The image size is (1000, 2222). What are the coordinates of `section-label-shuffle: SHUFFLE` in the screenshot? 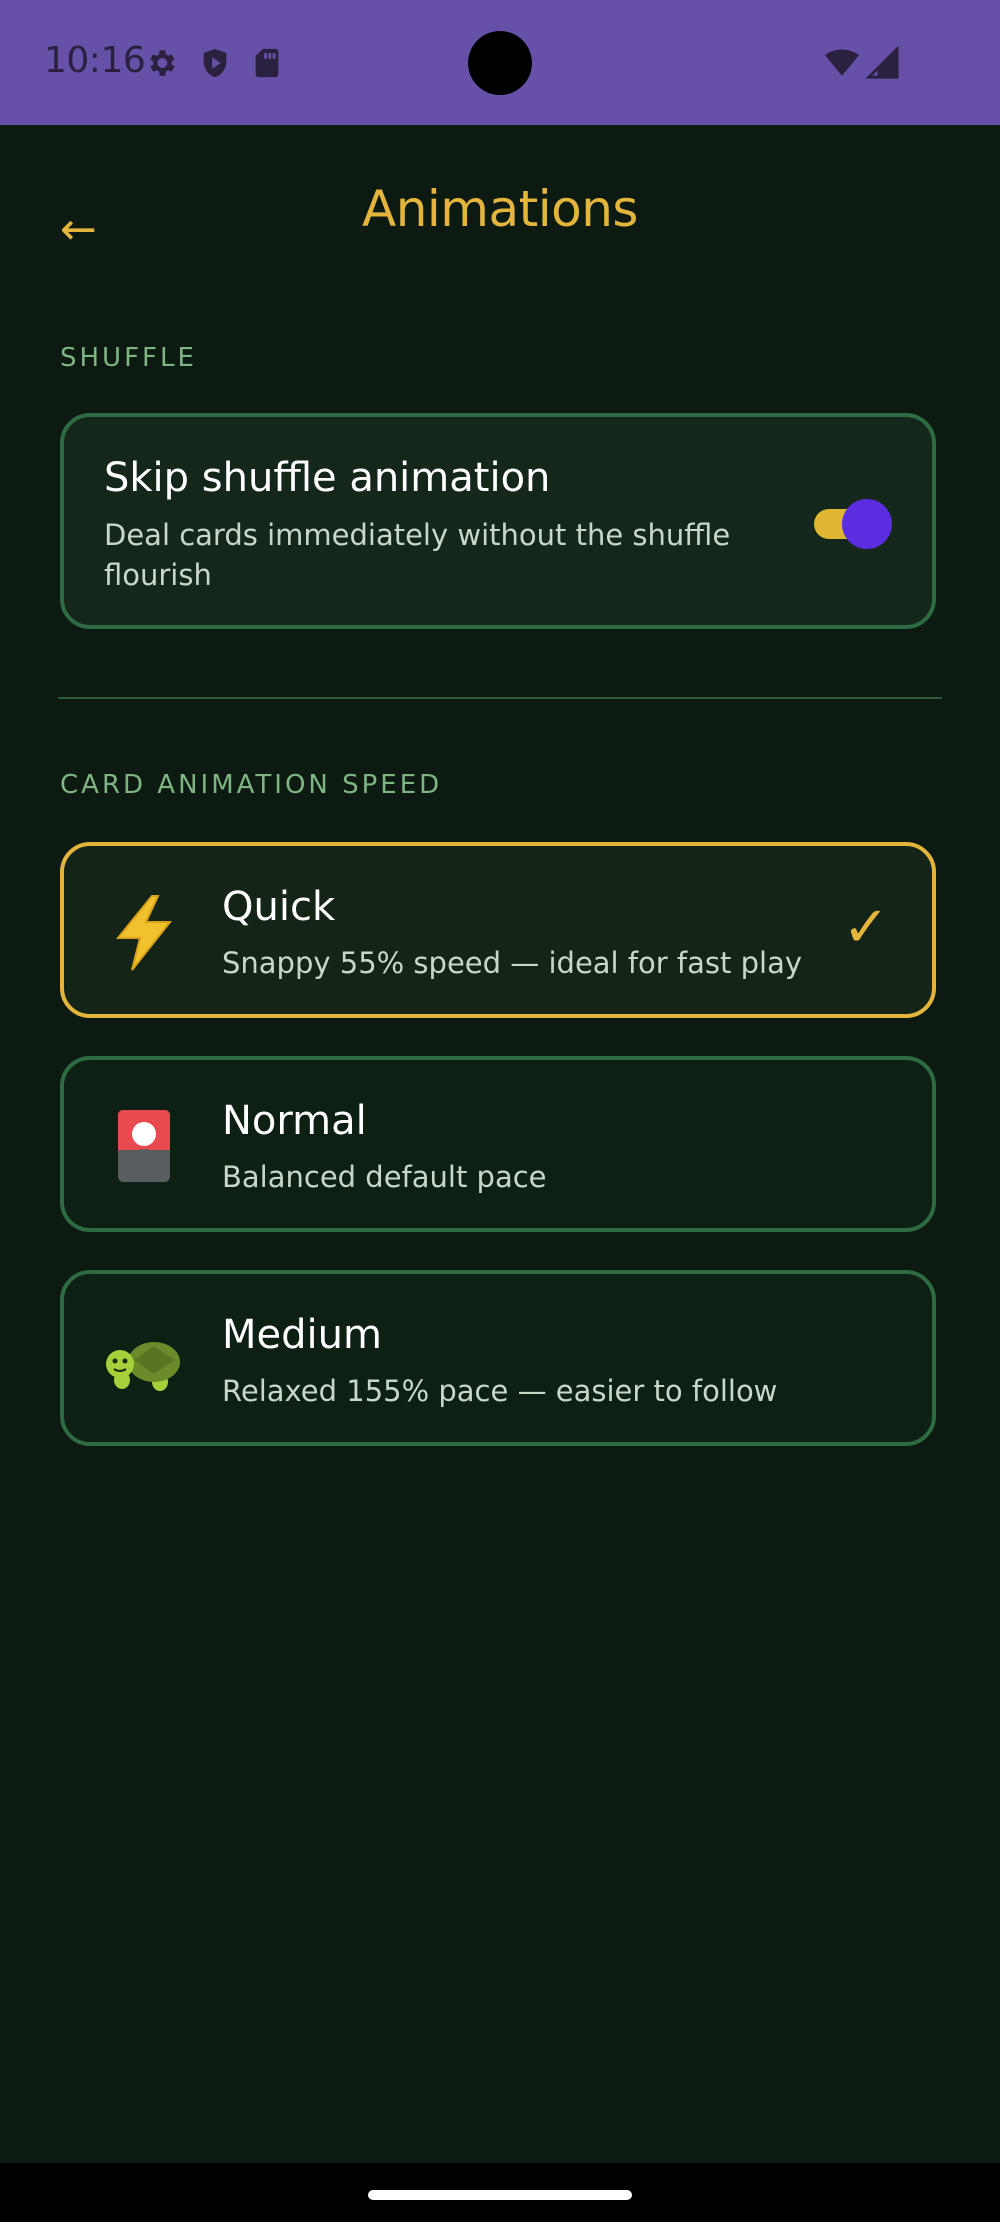 It's located at (128, 358).